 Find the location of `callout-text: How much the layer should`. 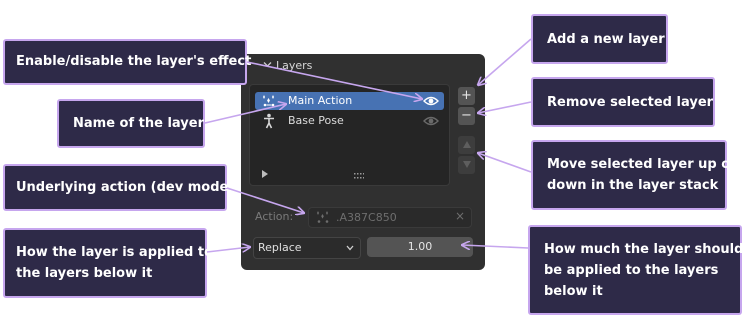

callout-text: How much the layer should is located at coordinates (644, 249).